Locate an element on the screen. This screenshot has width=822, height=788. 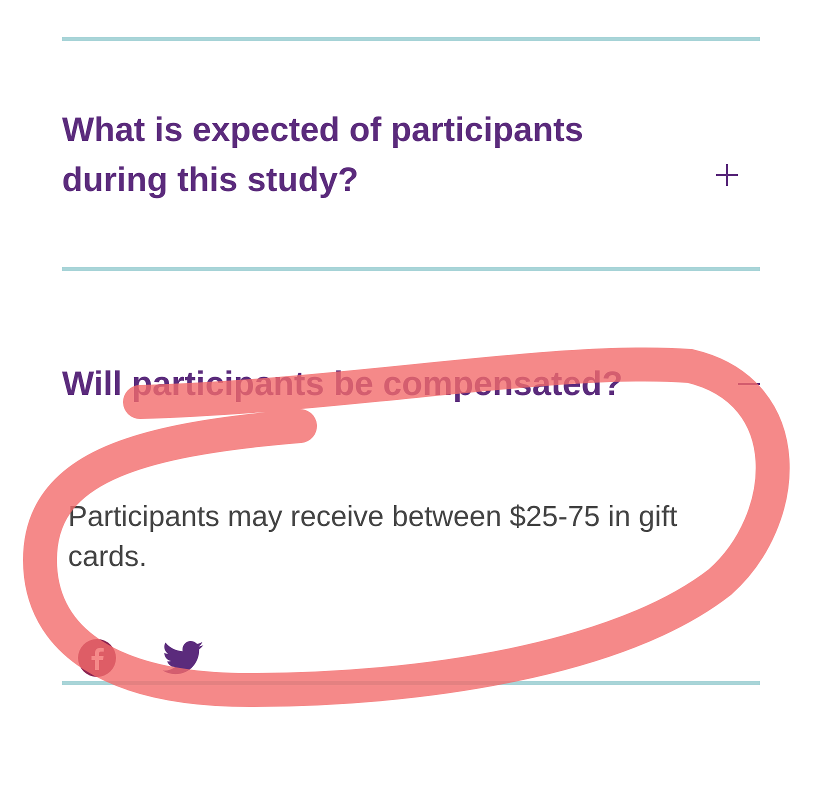
faq-answer: Participants may receive between $25-75 in gift cards. is located at coordinates (373, 537).